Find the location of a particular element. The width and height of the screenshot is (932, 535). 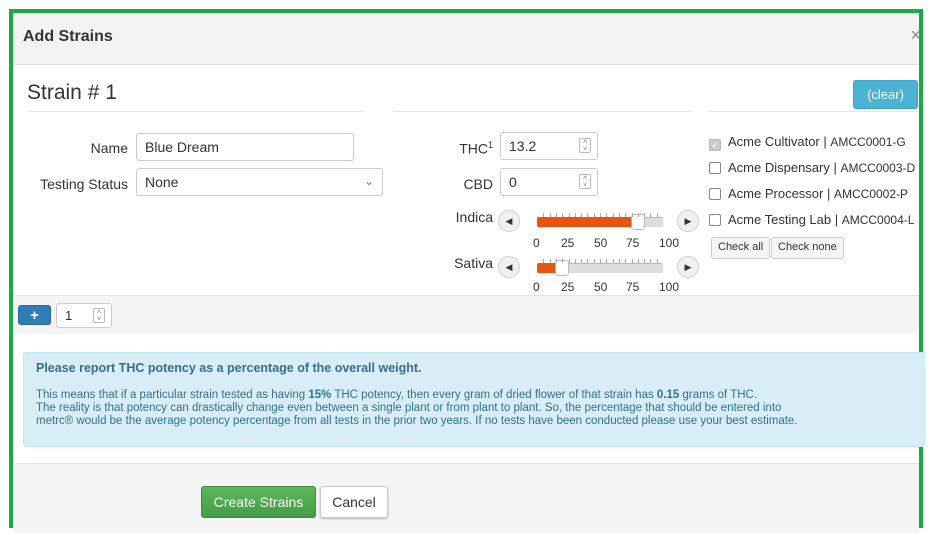

sativa-scale: 0 25 50 75 100 is located at coordinates (606, 287).